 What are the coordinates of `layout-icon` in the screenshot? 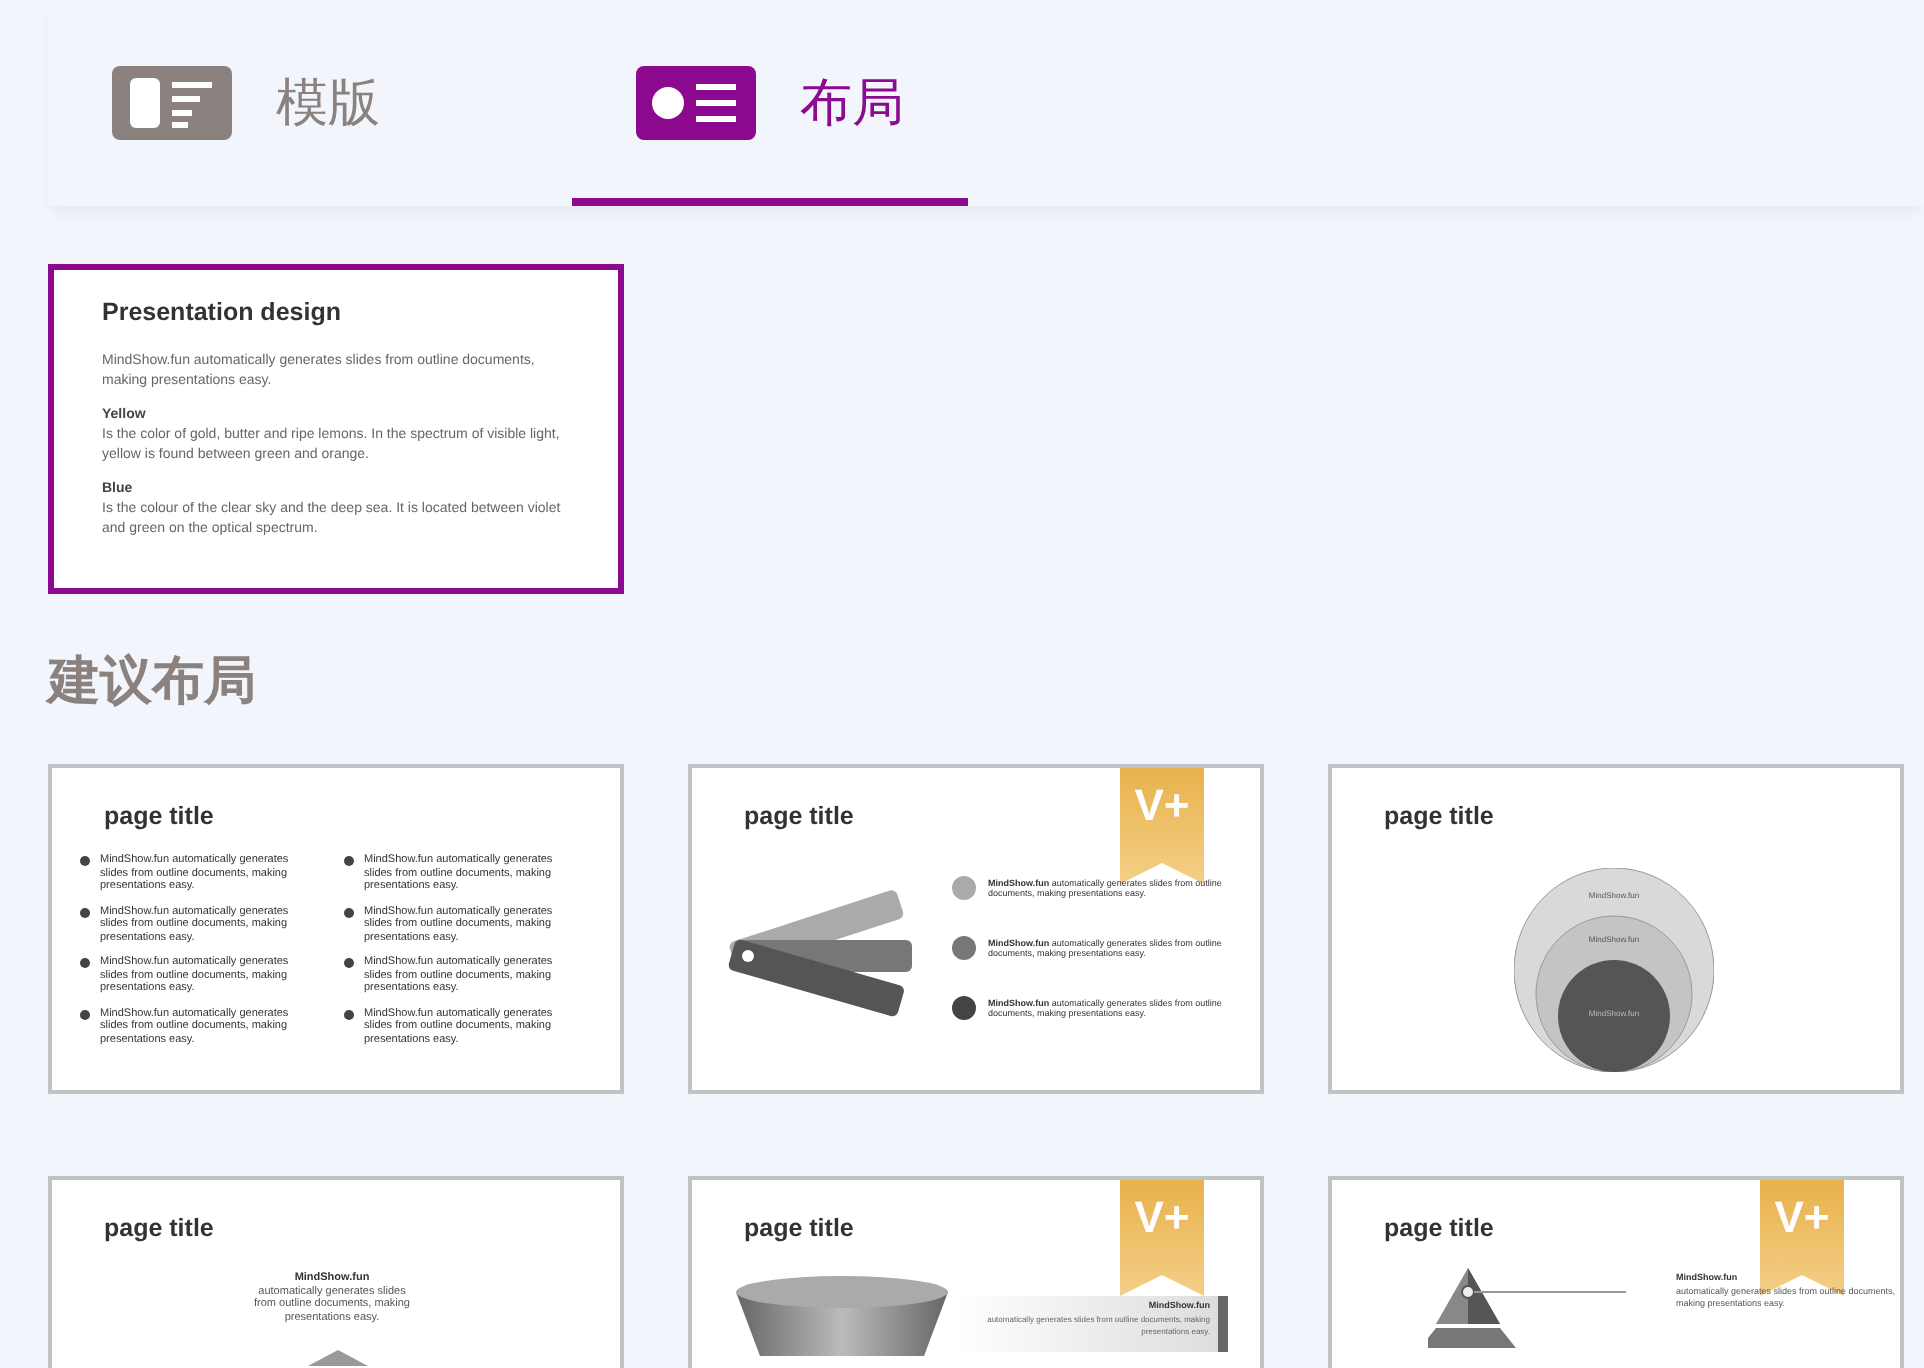 It's located at (696, 103).